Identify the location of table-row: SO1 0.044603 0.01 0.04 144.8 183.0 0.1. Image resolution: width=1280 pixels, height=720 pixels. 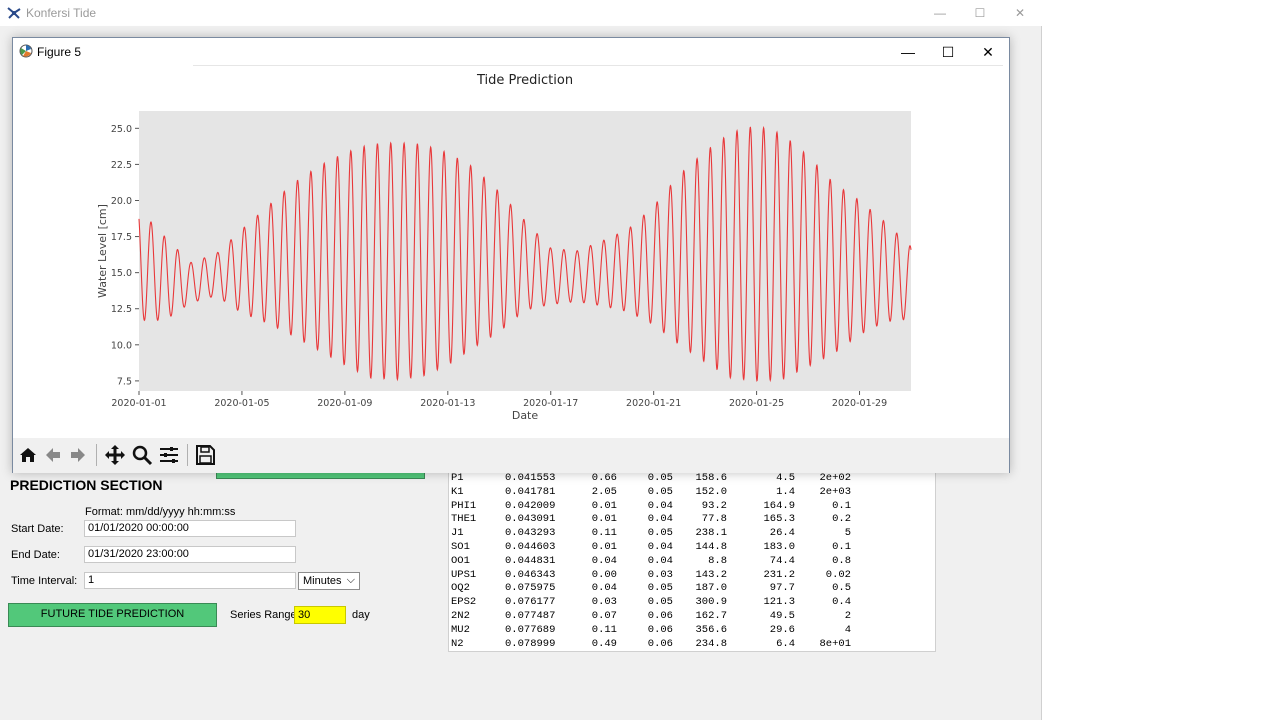
(692, 548).